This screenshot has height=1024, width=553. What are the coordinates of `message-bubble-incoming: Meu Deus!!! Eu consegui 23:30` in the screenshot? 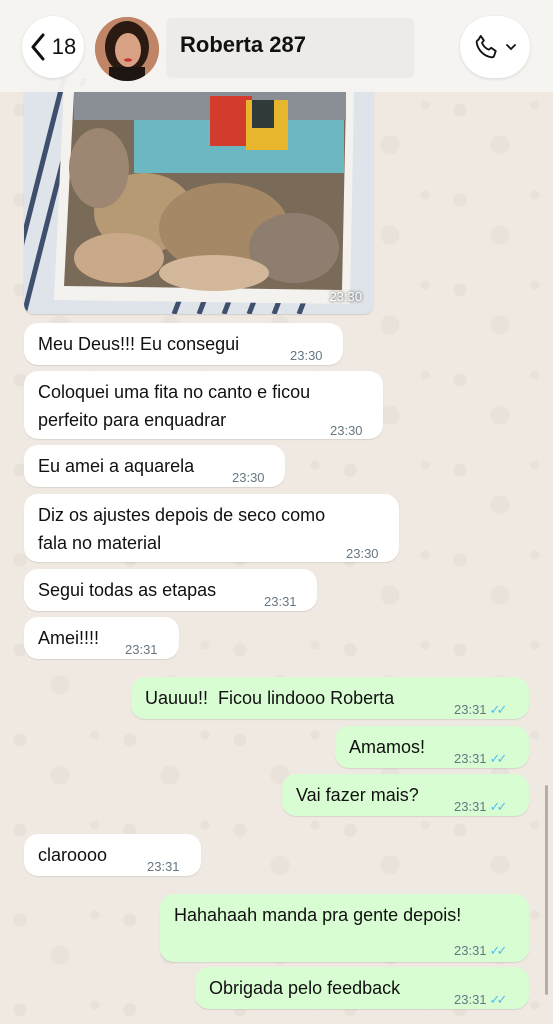 It's located at (183, 344).